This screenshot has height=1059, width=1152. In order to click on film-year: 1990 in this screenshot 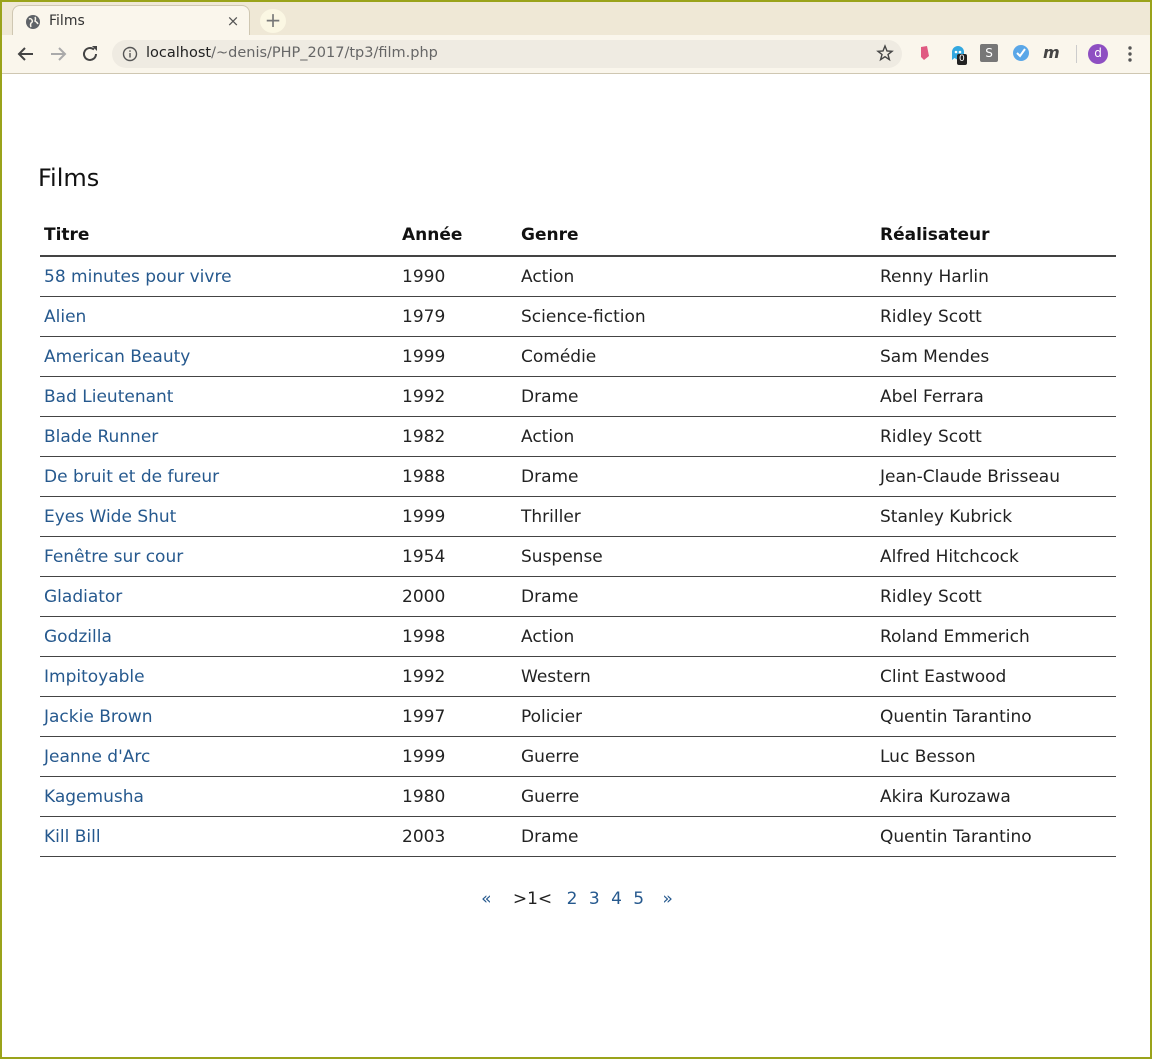, I will do `click(457, 276)`.